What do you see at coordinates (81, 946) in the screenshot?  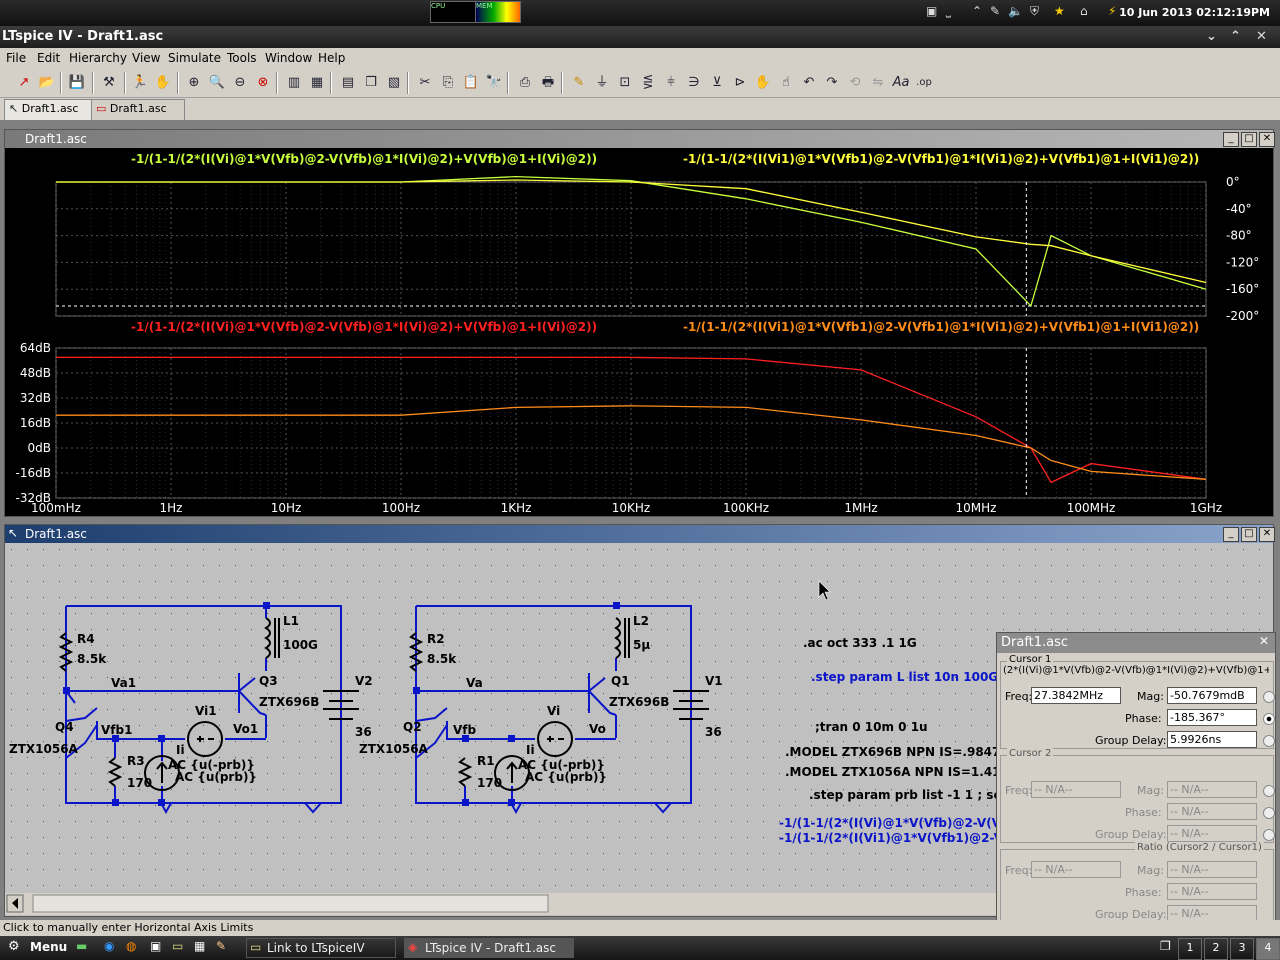 I see `desktop-icon: ▬` at bounding box center [81, 946].